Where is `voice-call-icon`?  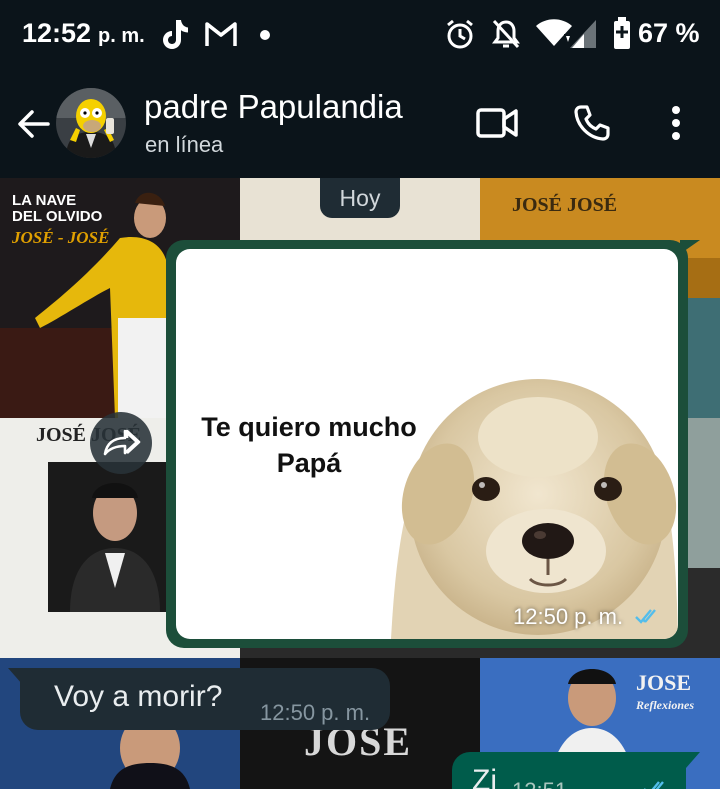 voice-call-icon is located at coordinates (592, 123).